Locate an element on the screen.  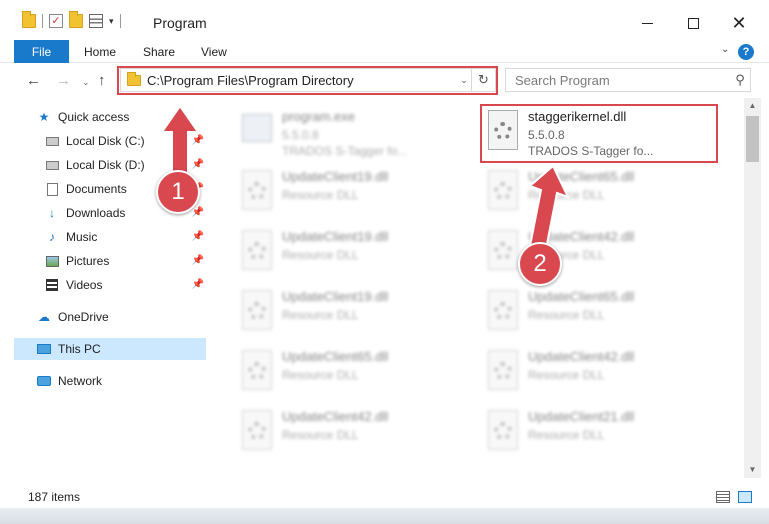
item-count: 187 items is located at coordinates (54, 497).